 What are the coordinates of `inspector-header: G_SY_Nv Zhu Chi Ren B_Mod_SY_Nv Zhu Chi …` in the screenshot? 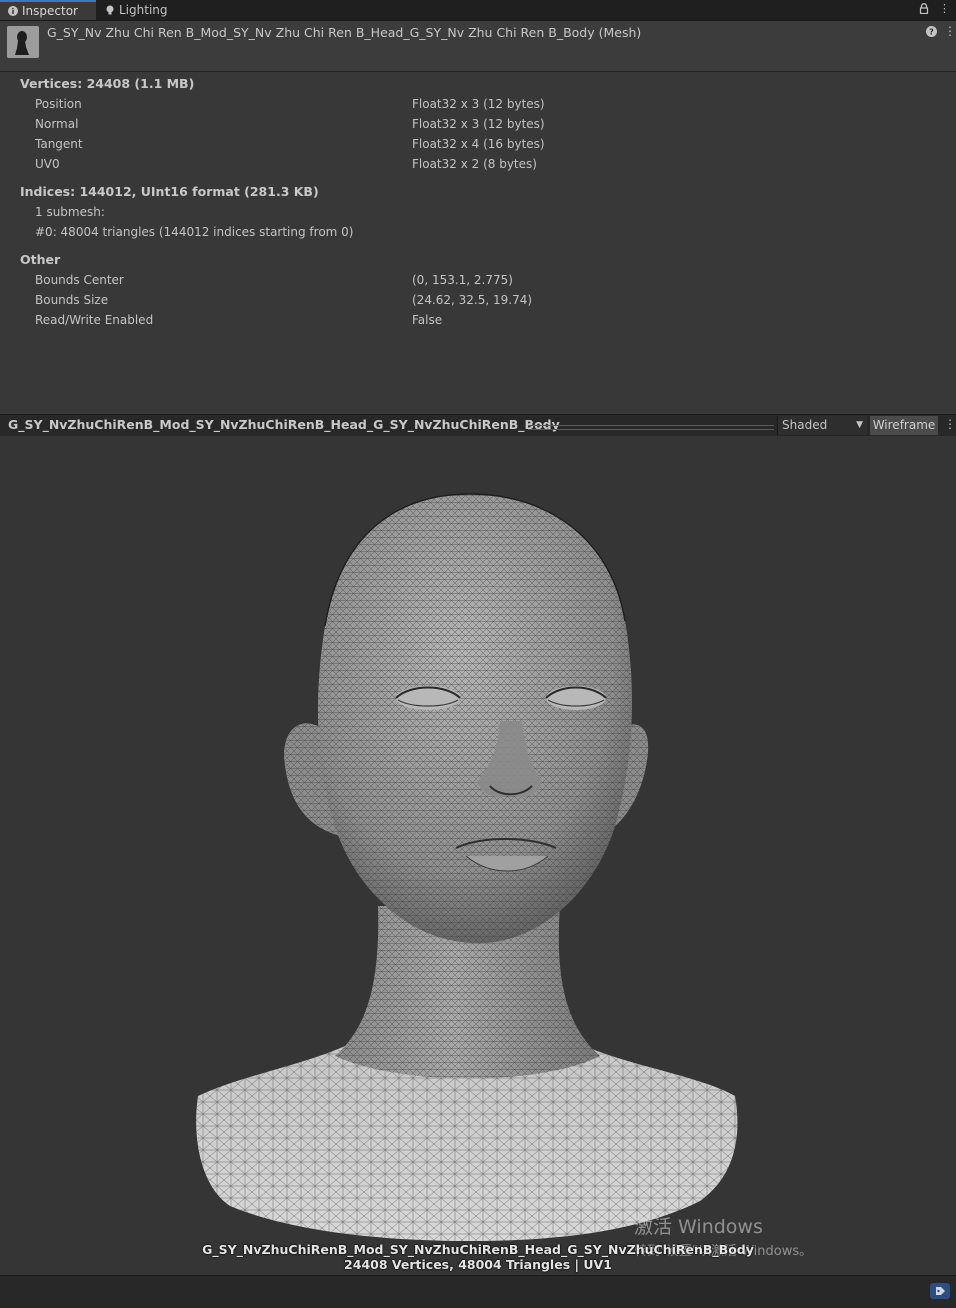 It's located at (478, 46).